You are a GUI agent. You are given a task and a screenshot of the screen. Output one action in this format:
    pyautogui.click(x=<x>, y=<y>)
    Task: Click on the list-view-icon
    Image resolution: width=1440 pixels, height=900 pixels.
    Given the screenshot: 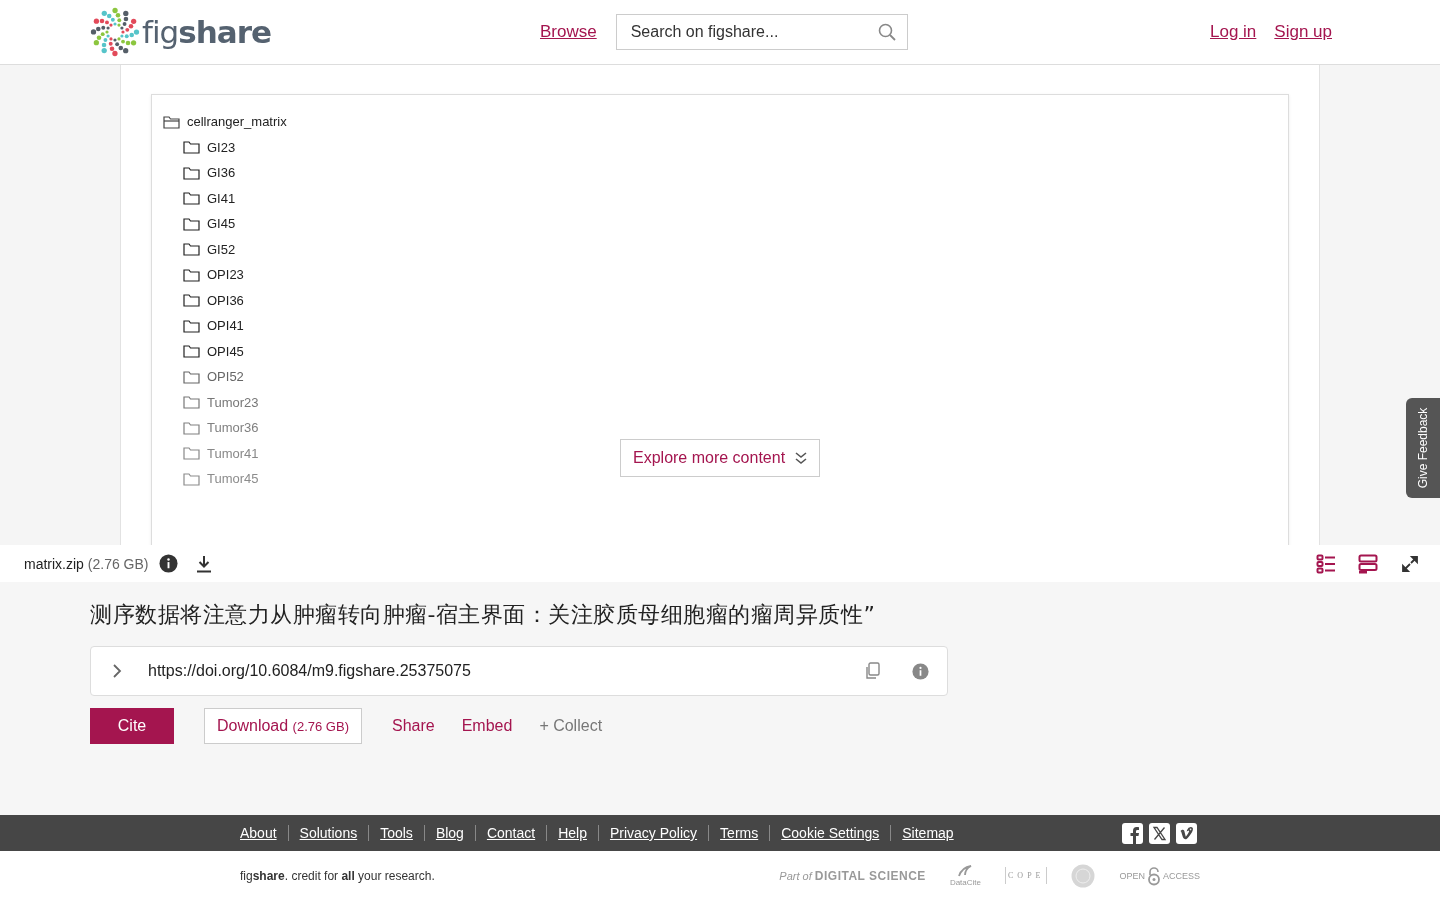 What is the action you would take?
    pyautogui.click(x=1326, y=563)
    